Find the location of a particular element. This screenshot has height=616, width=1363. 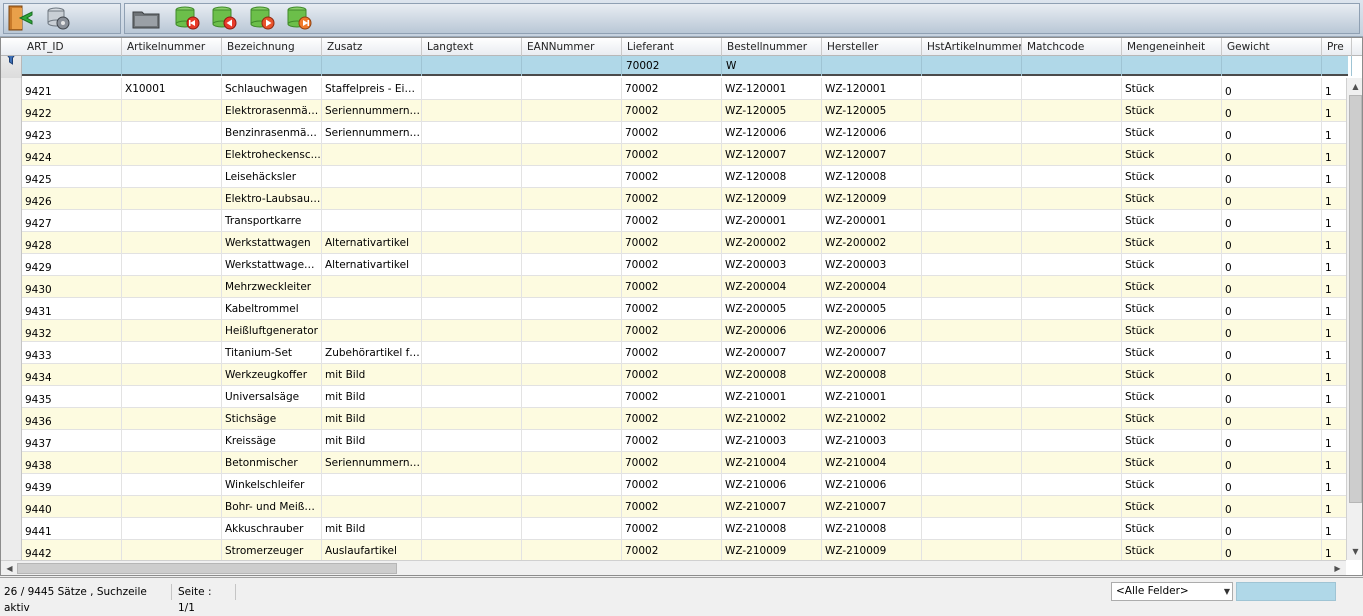

cell-hersteller: WZ-210004 is located at coordinates (872, 463).